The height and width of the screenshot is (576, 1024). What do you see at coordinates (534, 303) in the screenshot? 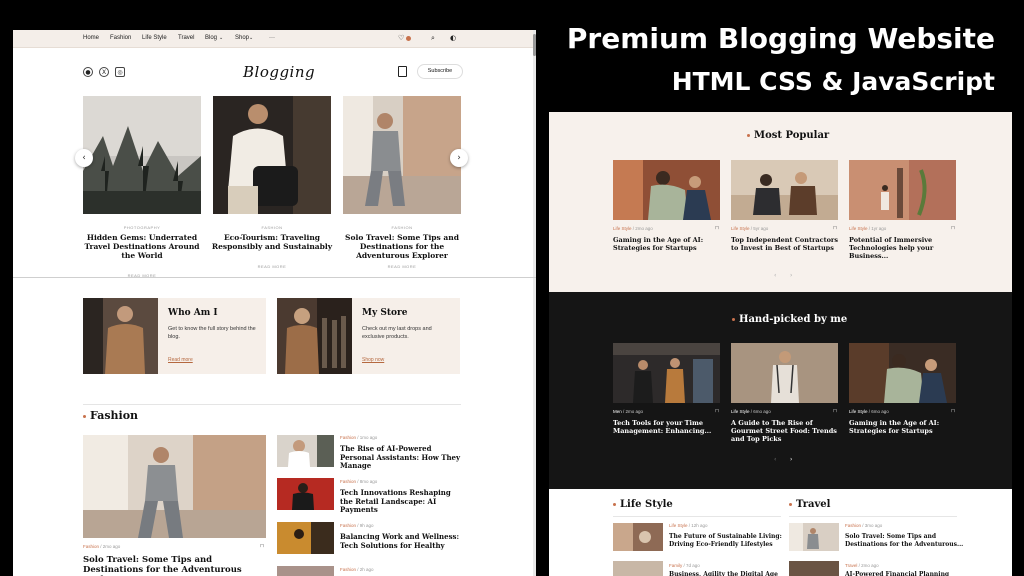
I see `scrollbar` at bounding box center [534, 303].